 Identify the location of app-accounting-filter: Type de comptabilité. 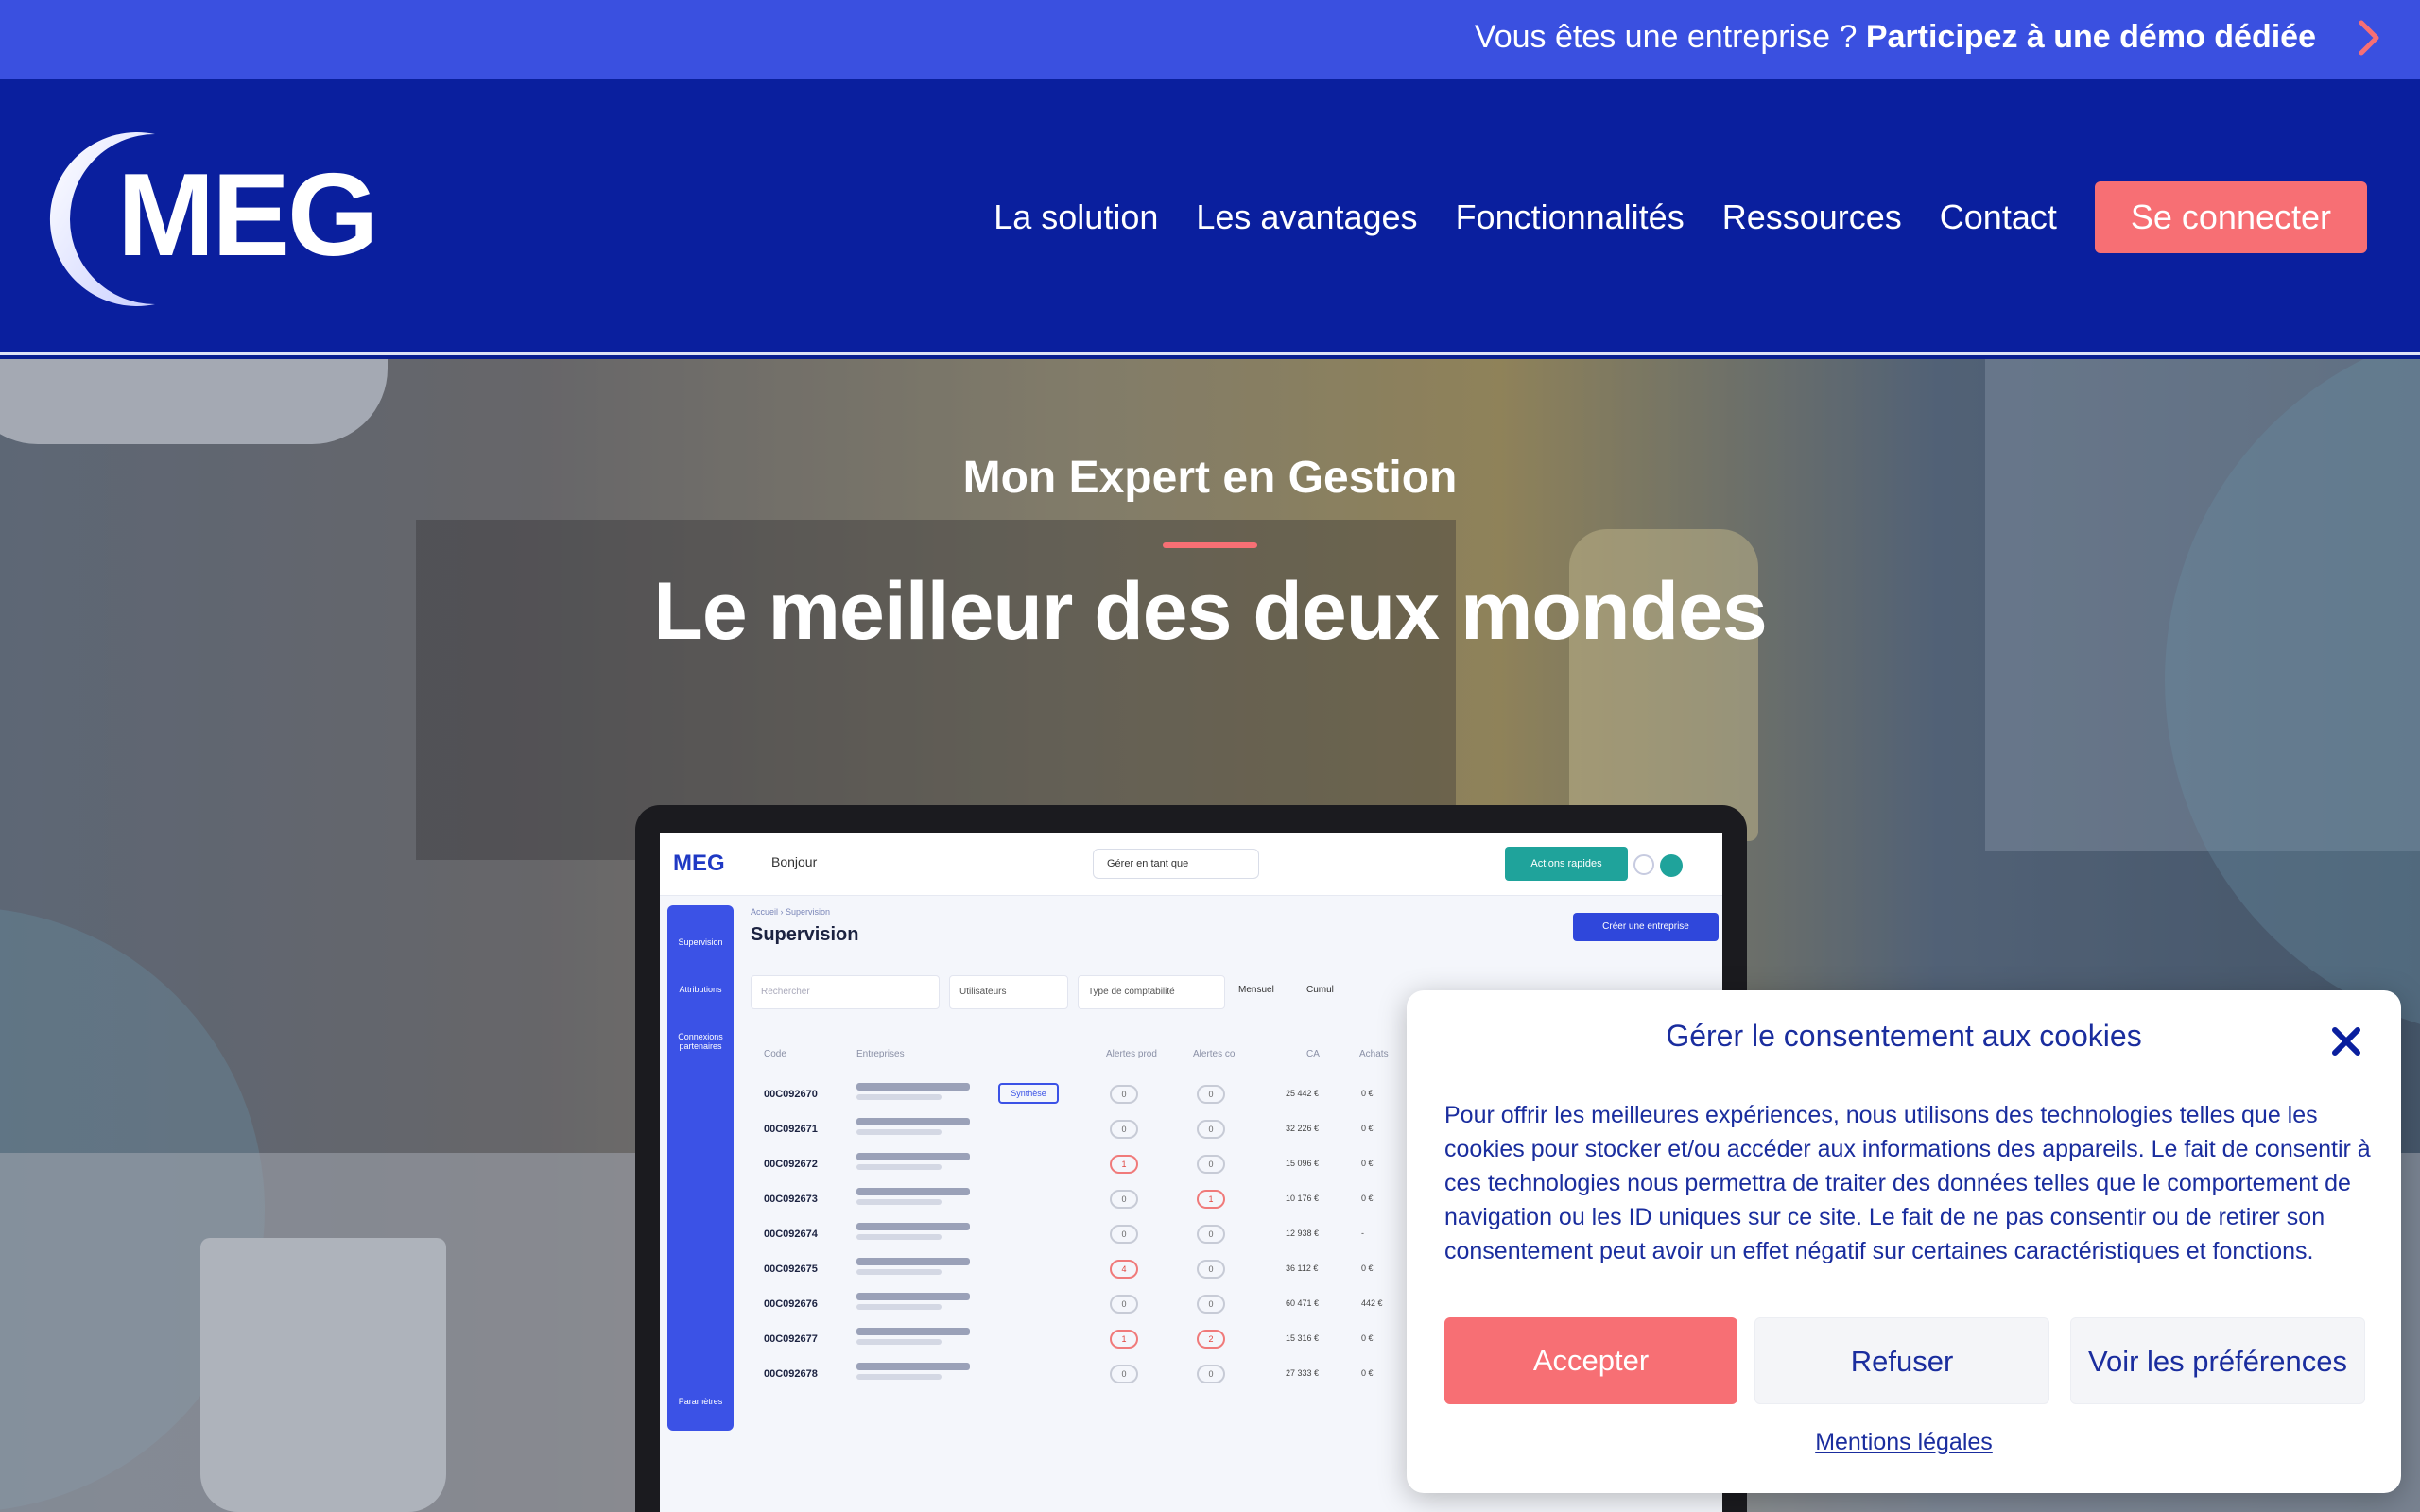
(1151, 992).